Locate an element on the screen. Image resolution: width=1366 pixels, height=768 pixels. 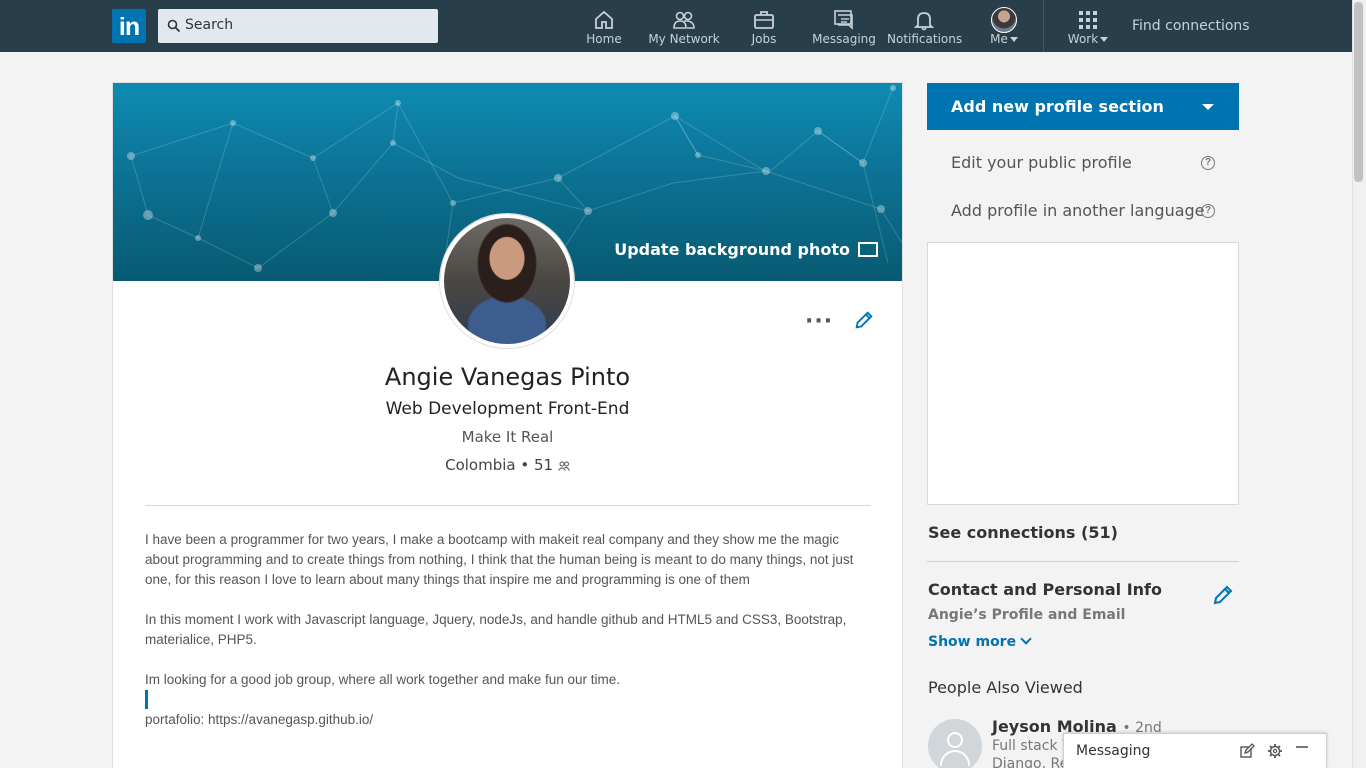
bell-icon is located at coordinates (924, 21).